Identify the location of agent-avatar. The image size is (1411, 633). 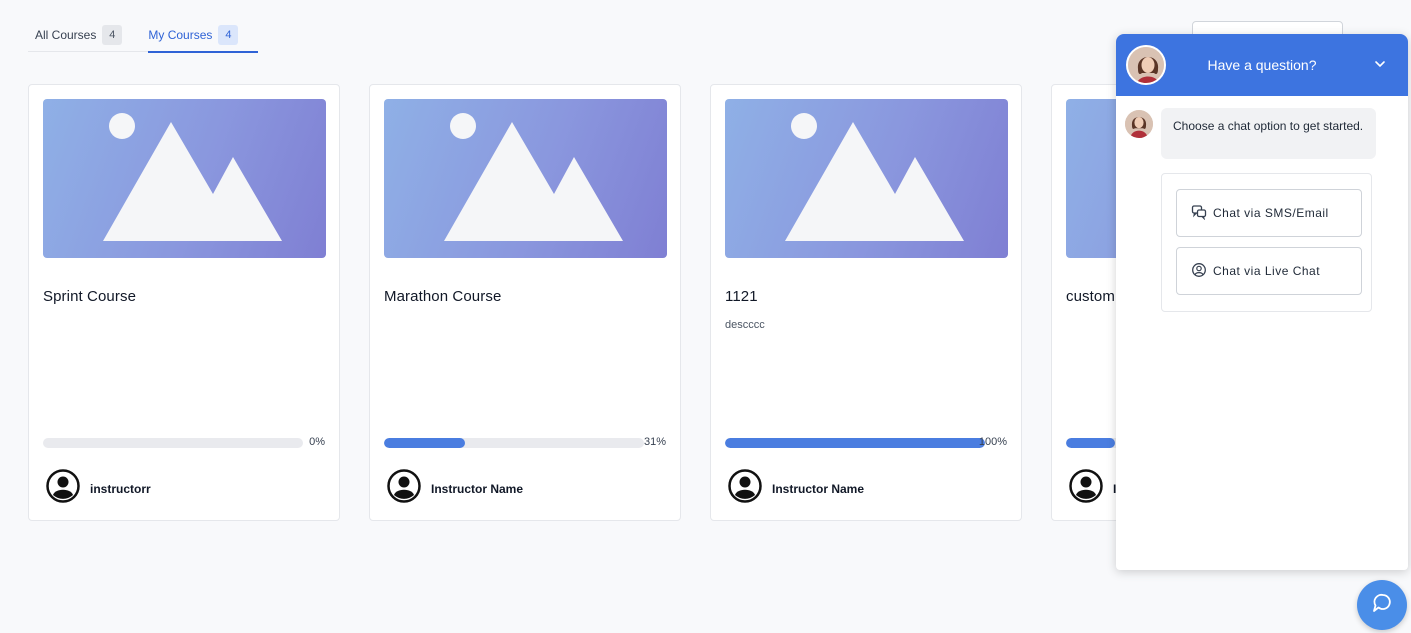
(1139, 124).